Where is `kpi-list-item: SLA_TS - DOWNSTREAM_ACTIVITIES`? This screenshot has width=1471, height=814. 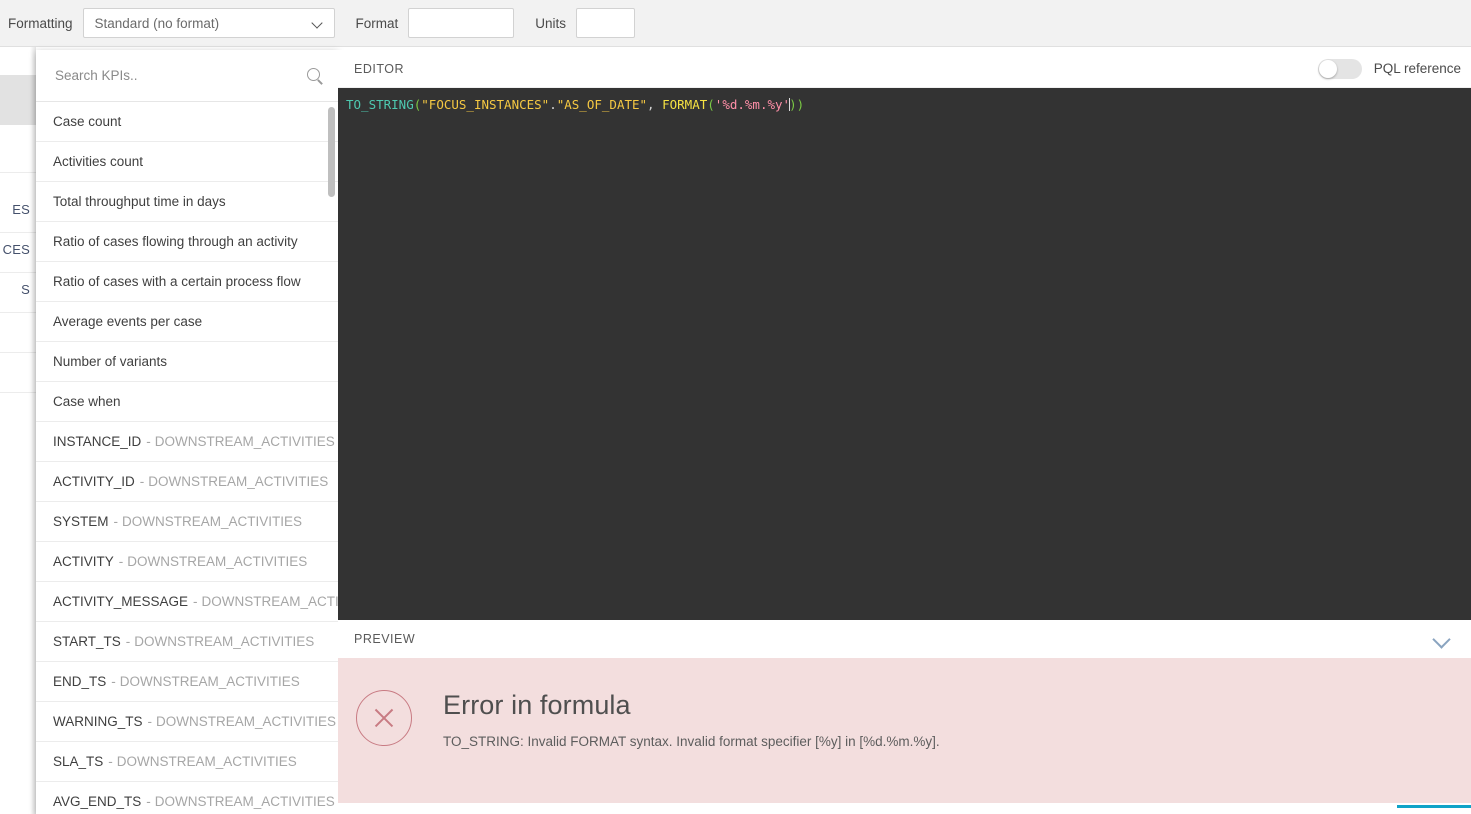
kpi-list-item: SLA_TS - DOWNSTREAM_ACTIVITIES is located at coordinates (187, 762).